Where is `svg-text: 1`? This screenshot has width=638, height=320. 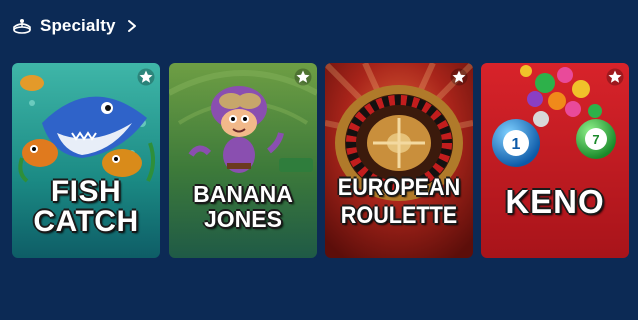
svg-text: 1 is located at coordinates (516, 144).